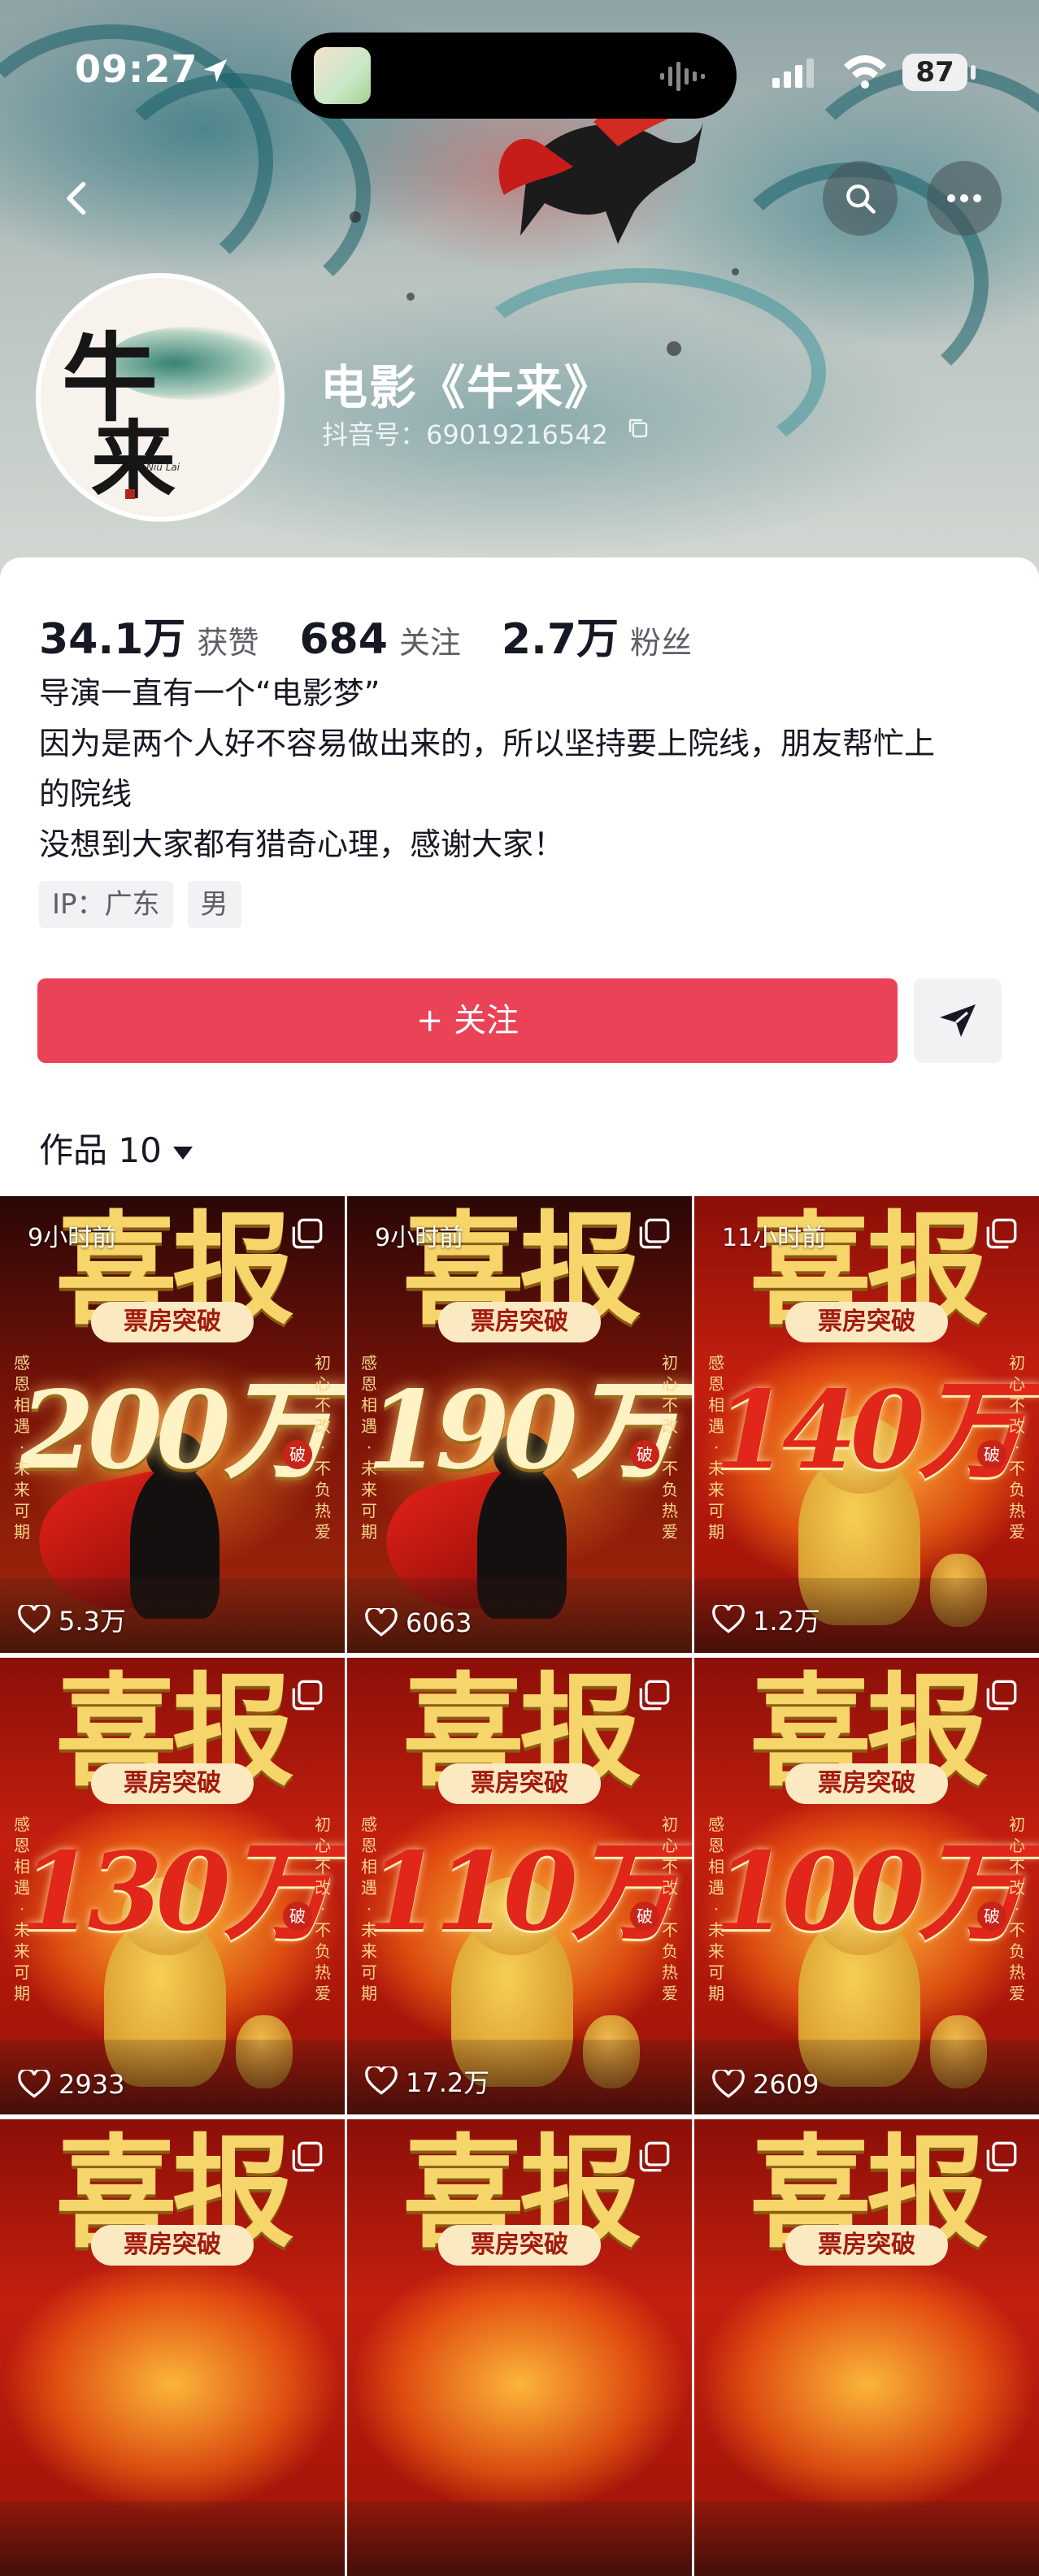 This screenshot has height=2576, width=1039. Describe the element at coordinates (419, 1238) in the screenshot. I see `video-time: 9小时前` at that location.